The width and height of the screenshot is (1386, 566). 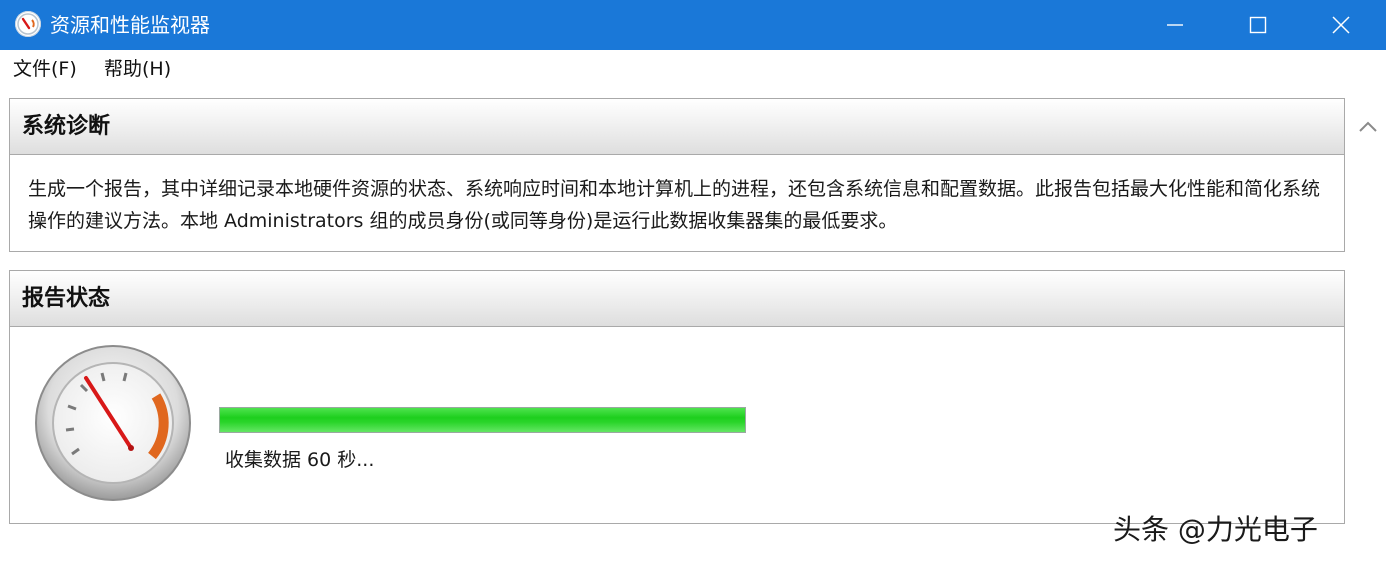 What do you see at coordinates (45, 69) in the screenshot?
I see `menu-file: 文件(F)` at bounding box center [45, 69].